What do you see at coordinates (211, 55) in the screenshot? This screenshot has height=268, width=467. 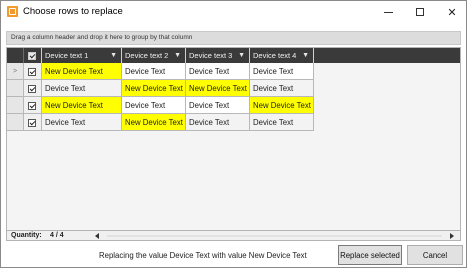 I see `column-header-label: Device text 3` at bounding box center [211, 55].